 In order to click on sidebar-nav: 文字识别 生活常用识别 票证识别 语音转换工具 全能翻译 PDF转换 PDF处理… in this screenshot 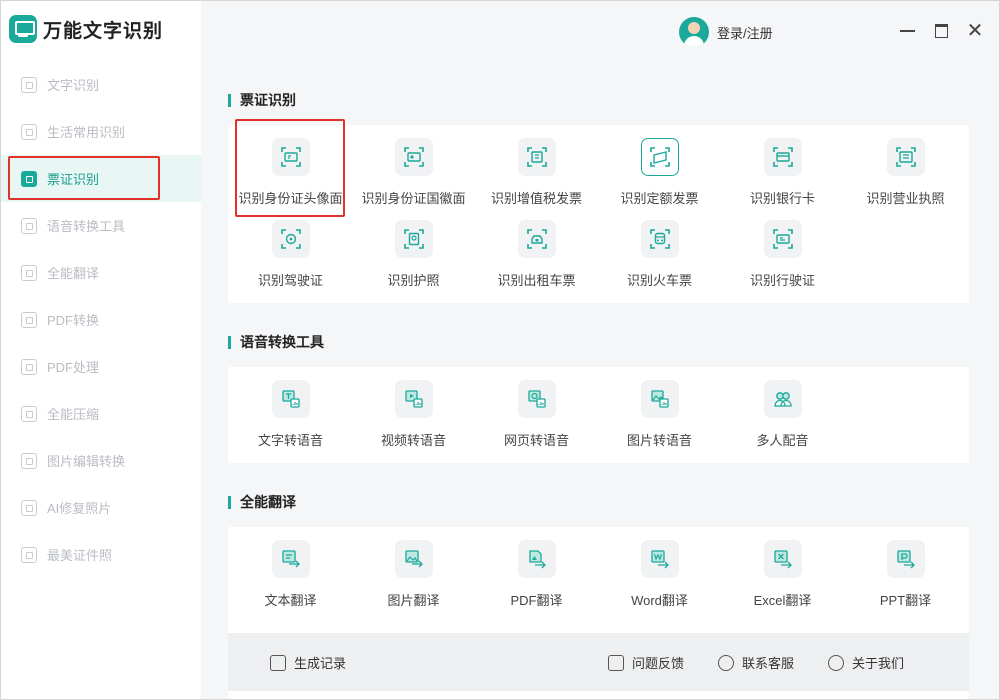, I will do `click(101, 319)`.